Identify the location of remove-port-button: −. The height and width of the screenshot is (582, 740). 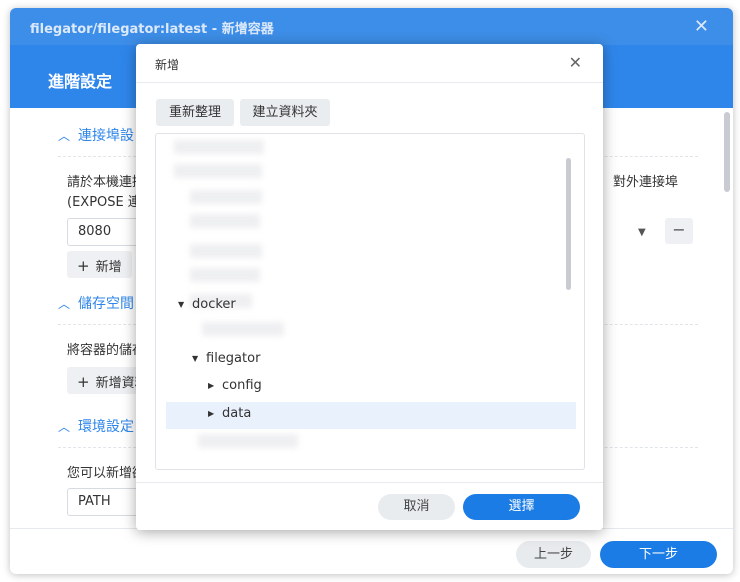
(679, 231).